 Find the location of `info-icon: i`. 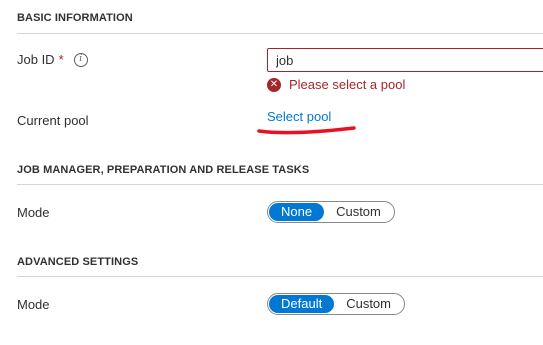

info-icon: i is located at coordinates (80, 59).